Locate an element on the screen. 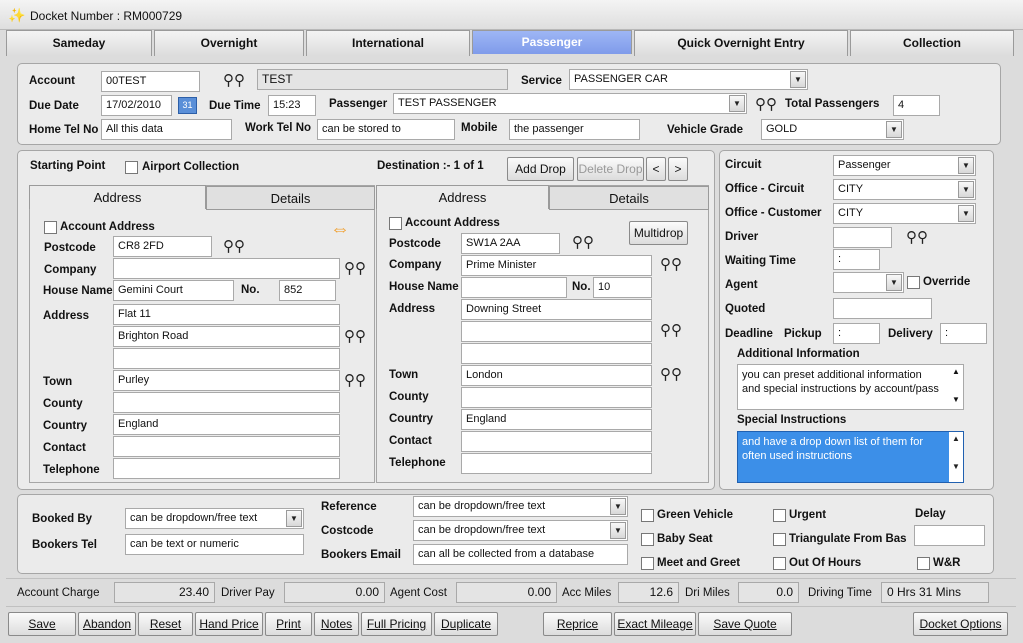  dest-company-input: Prime Minister is located at coordinates (556, 265).